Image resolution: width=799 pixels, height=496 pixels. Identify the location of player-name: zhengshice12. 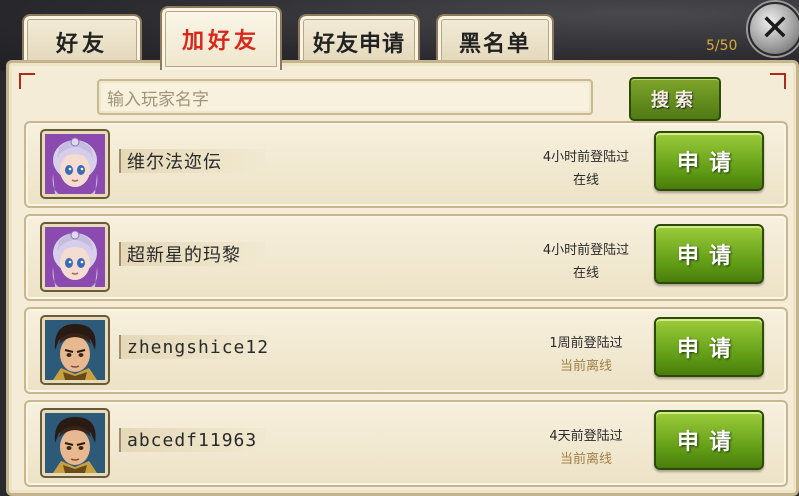
(193, 347).